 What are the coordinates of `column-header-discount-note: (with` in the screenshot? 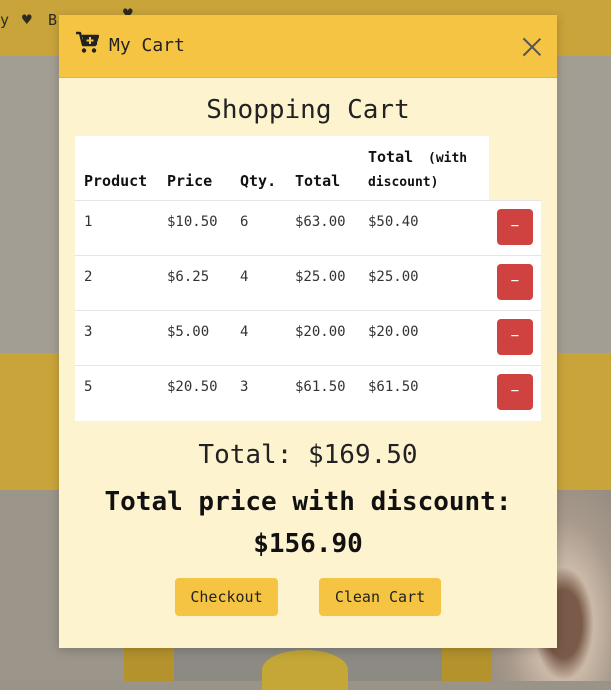 It's located at (448, 158).